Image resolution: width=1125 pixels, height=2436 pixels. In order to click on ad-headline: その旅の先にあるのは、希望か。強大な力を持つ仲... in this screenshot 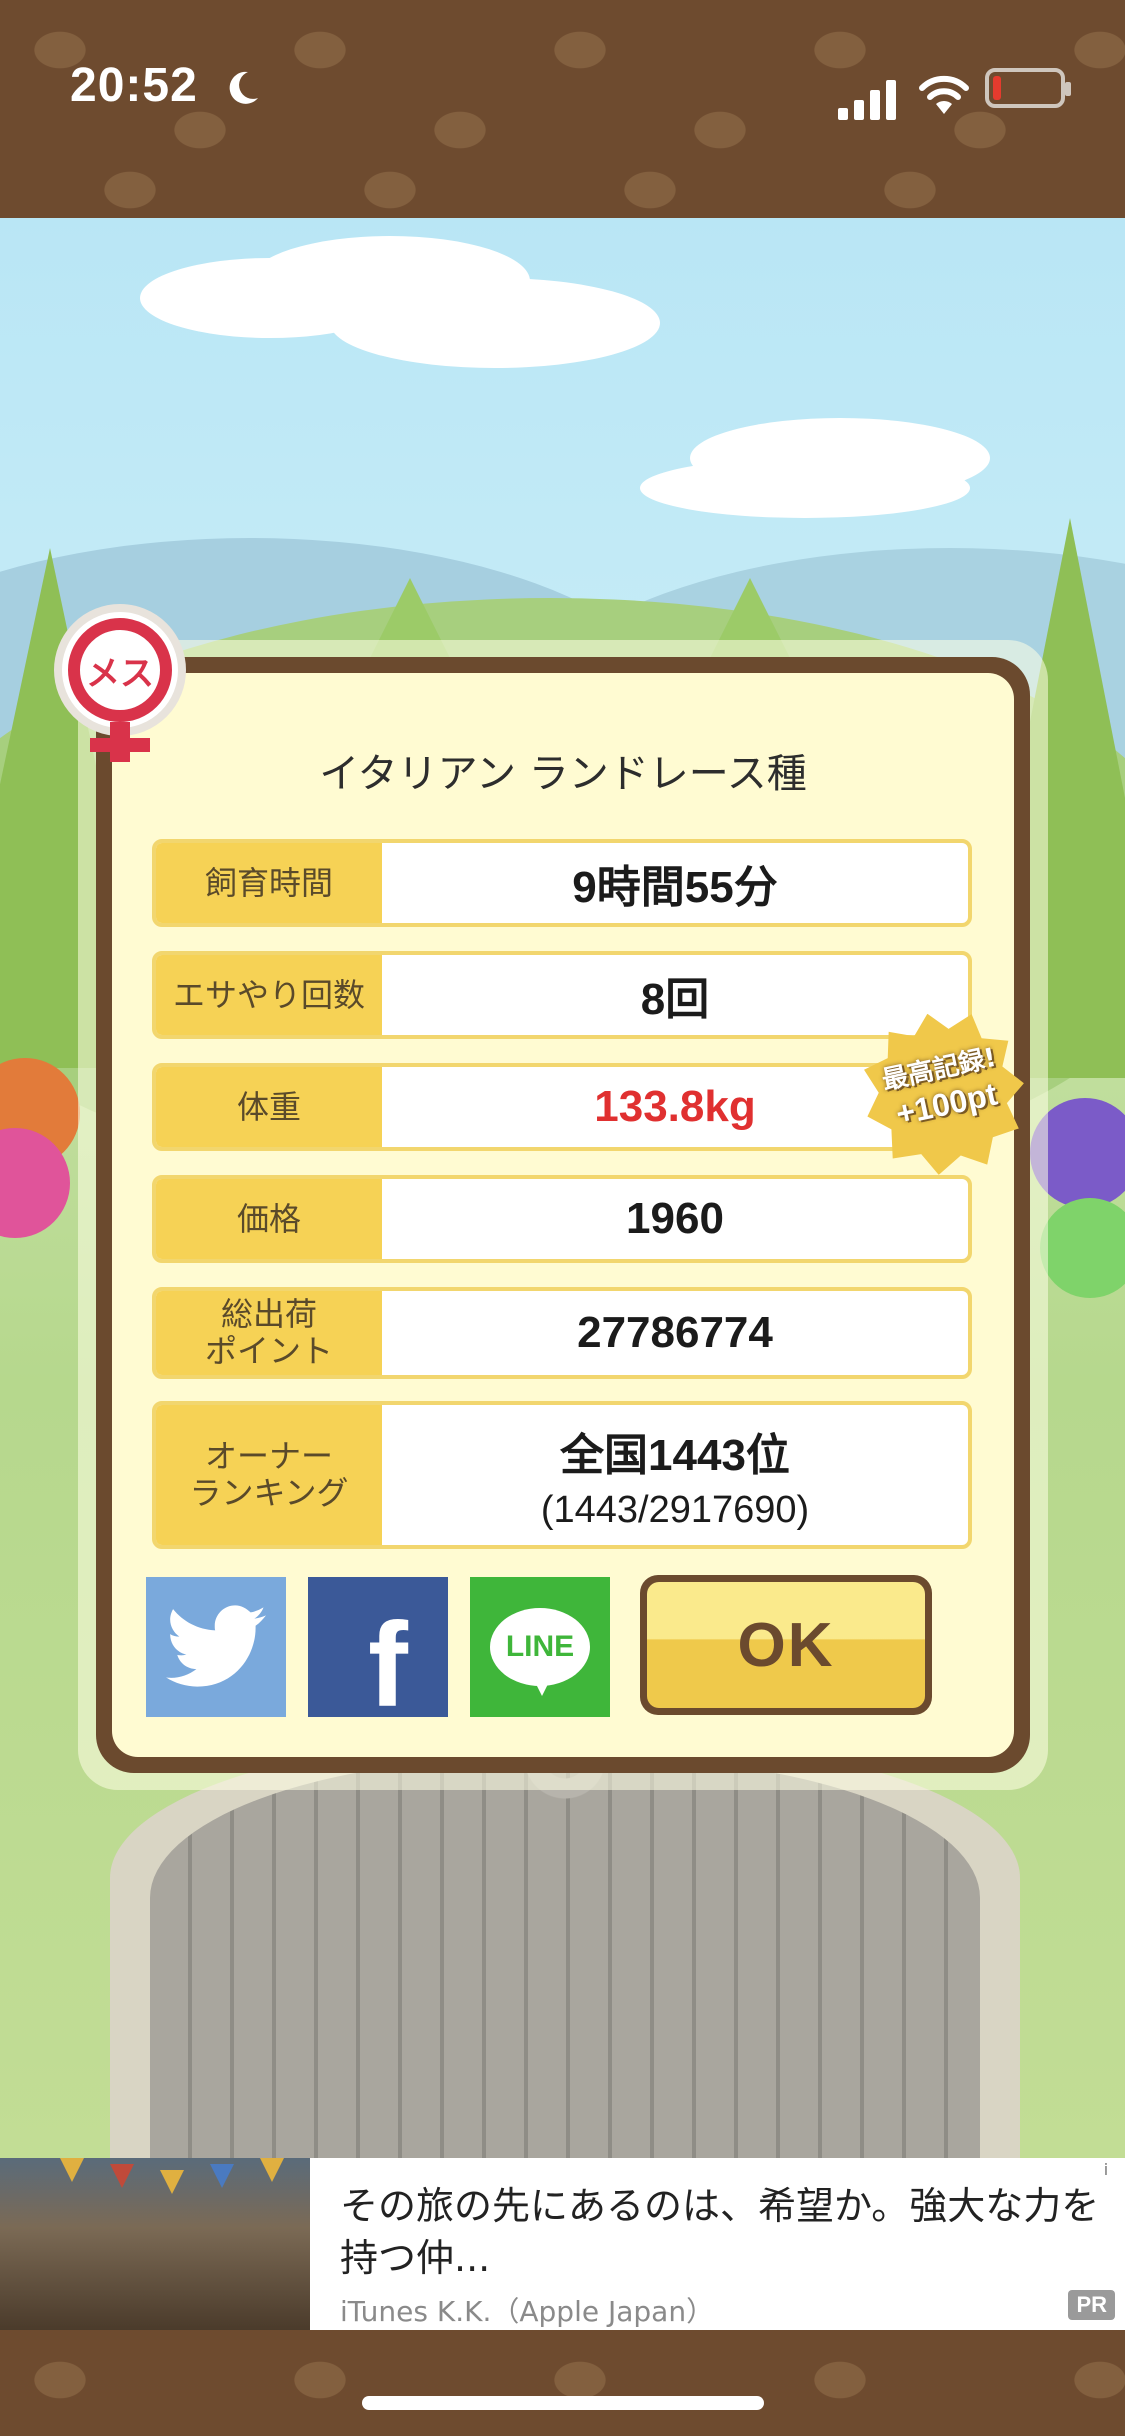, I will do `click(720, 2232)`.